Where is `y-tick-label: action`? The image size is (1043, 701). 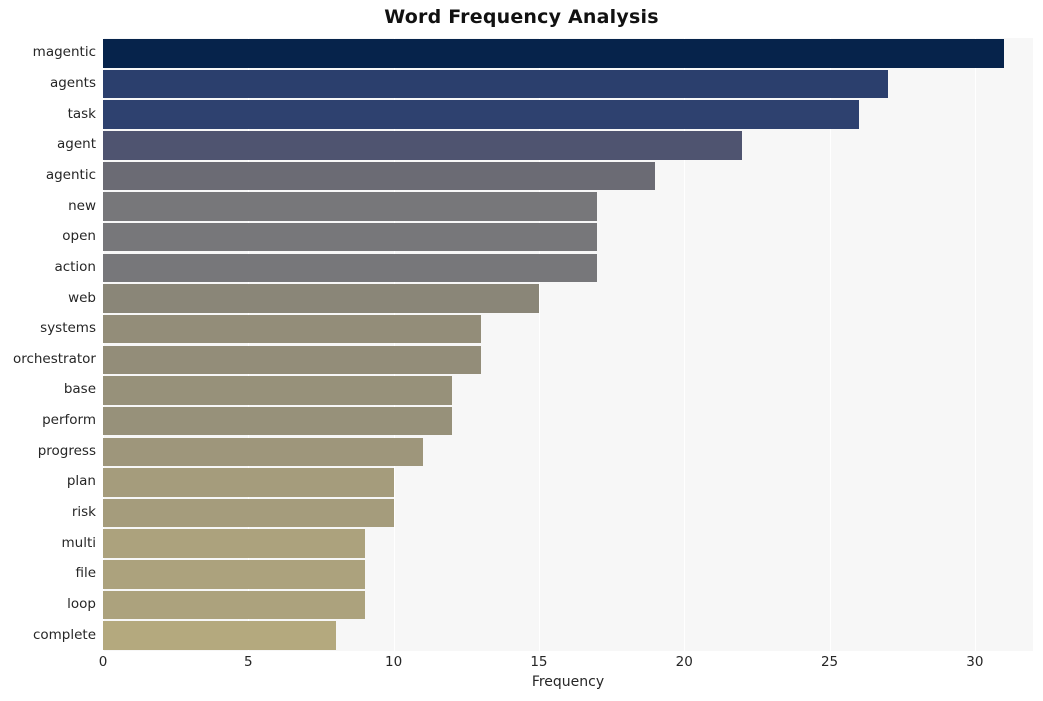 y-tick-label: action is located at coordinates (75, 266).